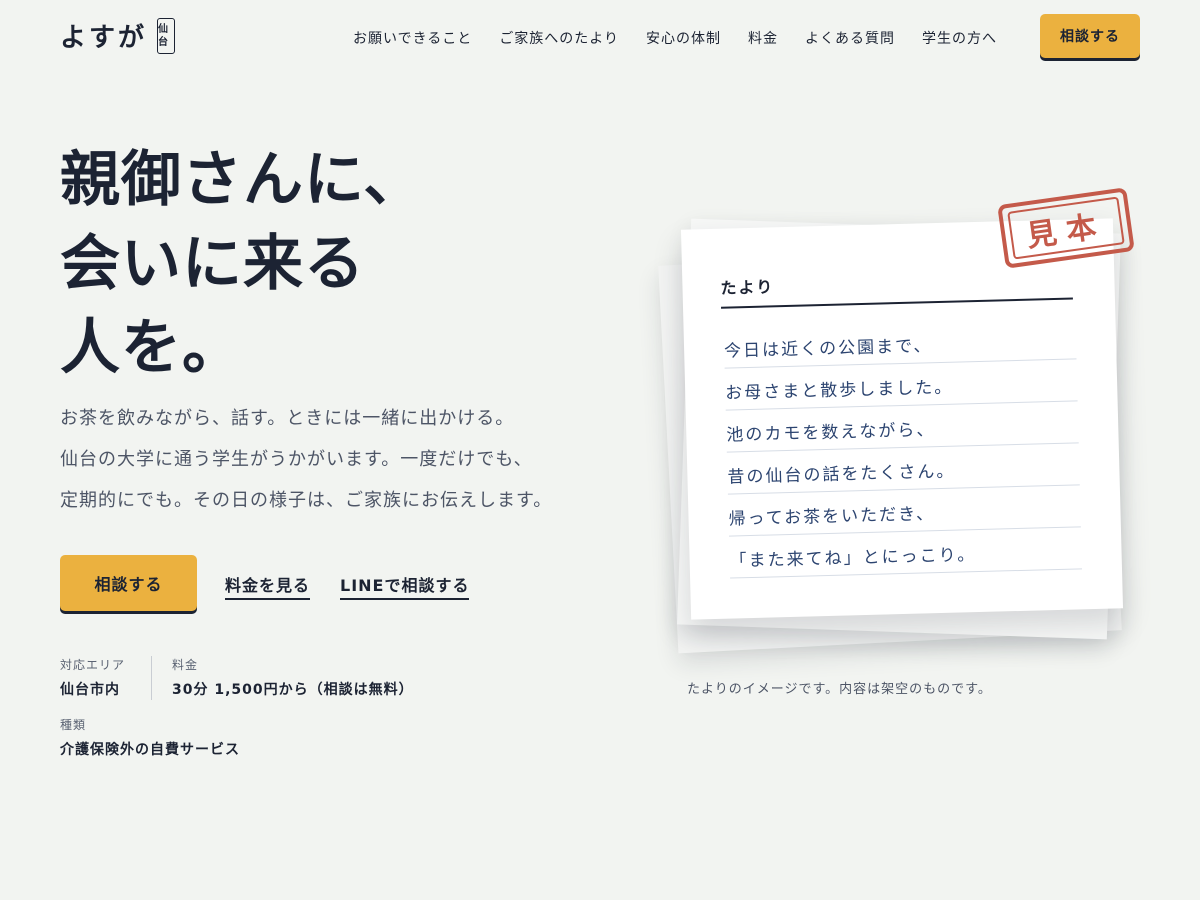  I want to click on letter-heading: たより, so click(747, 287).